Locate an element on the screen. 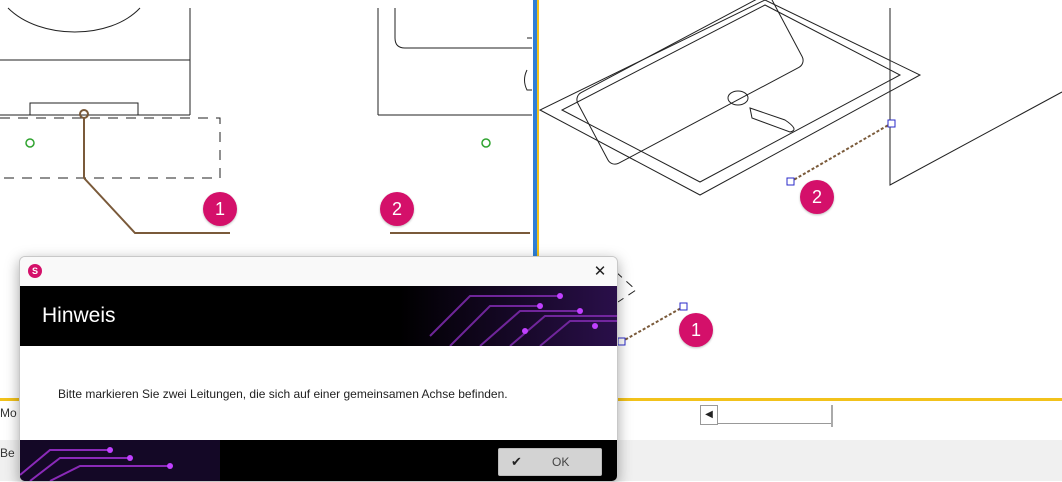 Image resolution: width=1062 pixels, height=482 pixels. close-icon: ✕ is located at coordinates (600, 271).